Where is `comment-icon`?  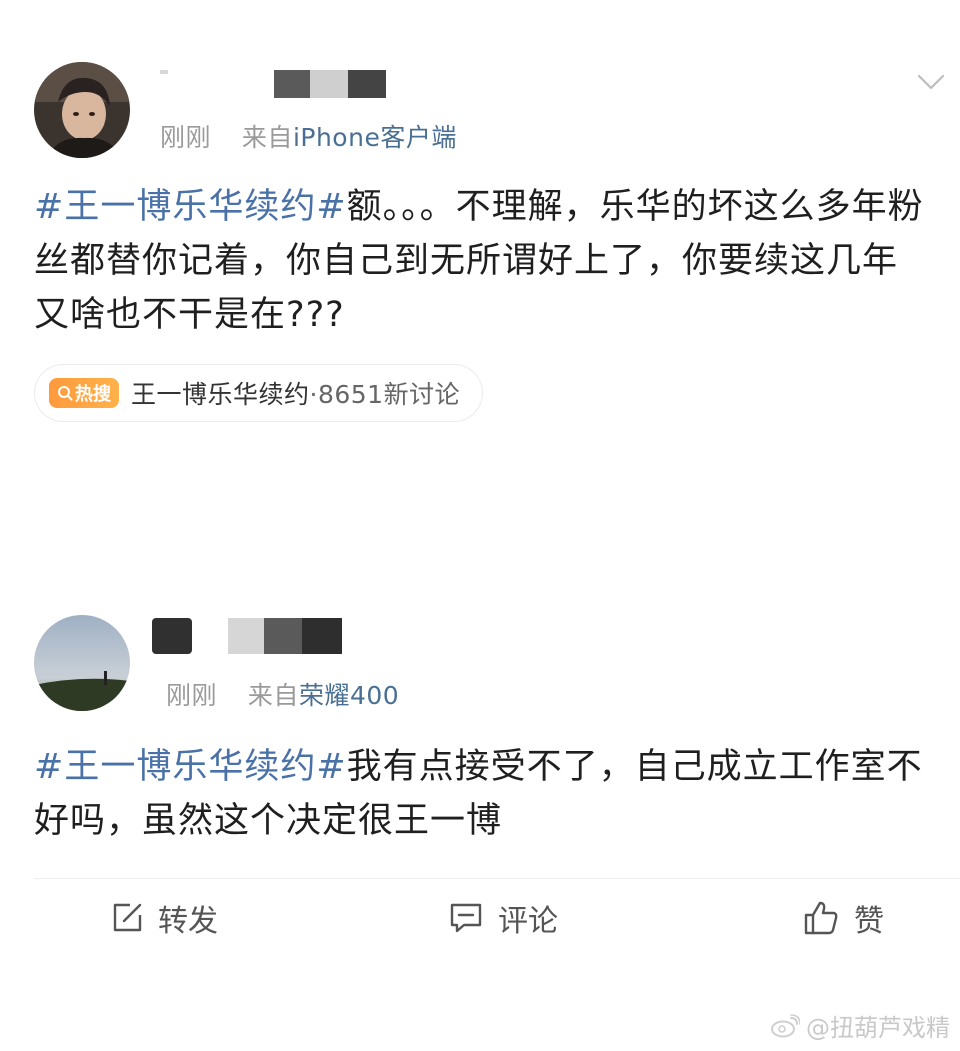
comment-icon is located at coordinates (466, 918).